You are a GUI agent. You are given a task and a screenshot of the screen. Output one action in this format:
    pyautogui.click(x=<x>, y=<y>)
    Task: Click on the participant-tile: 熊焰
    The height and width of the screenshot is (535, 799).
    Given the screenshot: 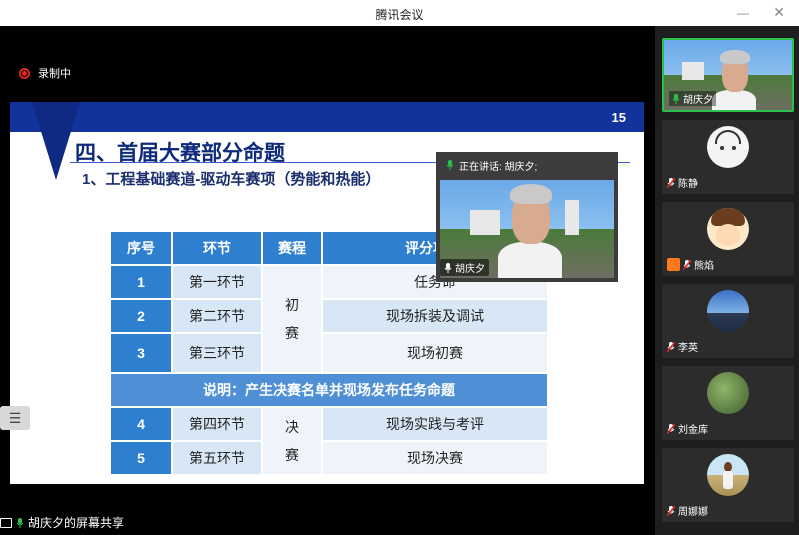 What is the action you would take?
    pyautogui.click(x=728, y=239)
    